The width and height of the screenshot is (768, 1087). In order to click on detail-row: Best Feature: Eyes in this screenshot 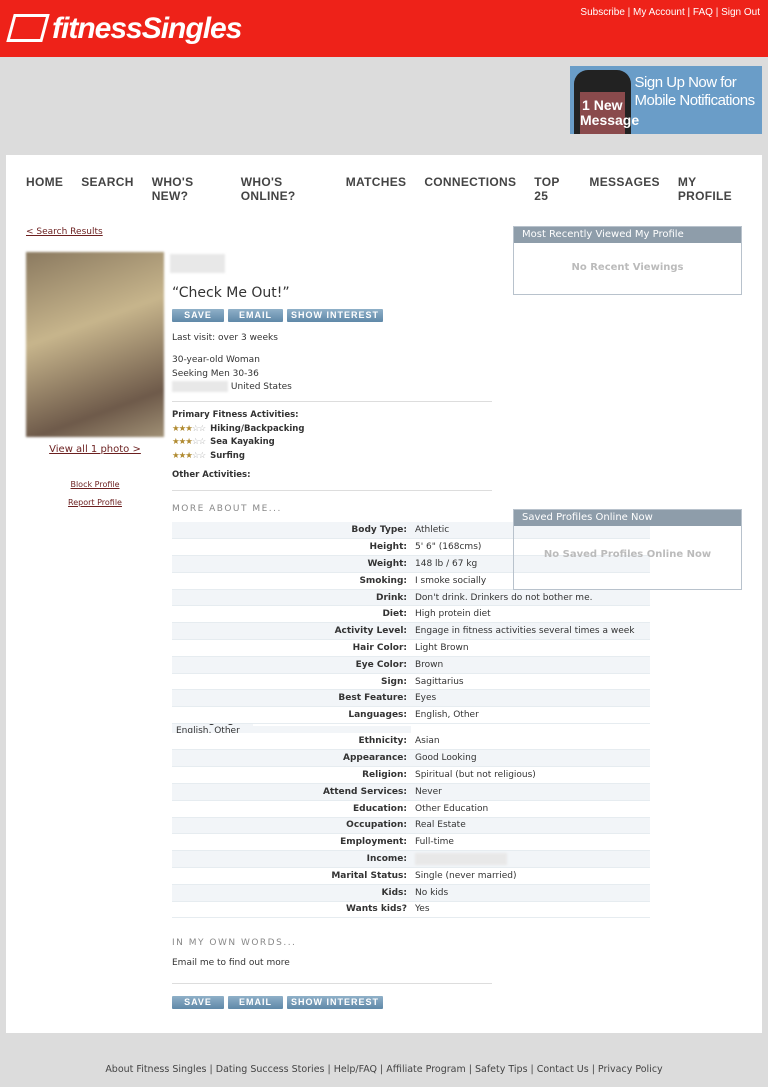, I will do `click(411, 698)`.